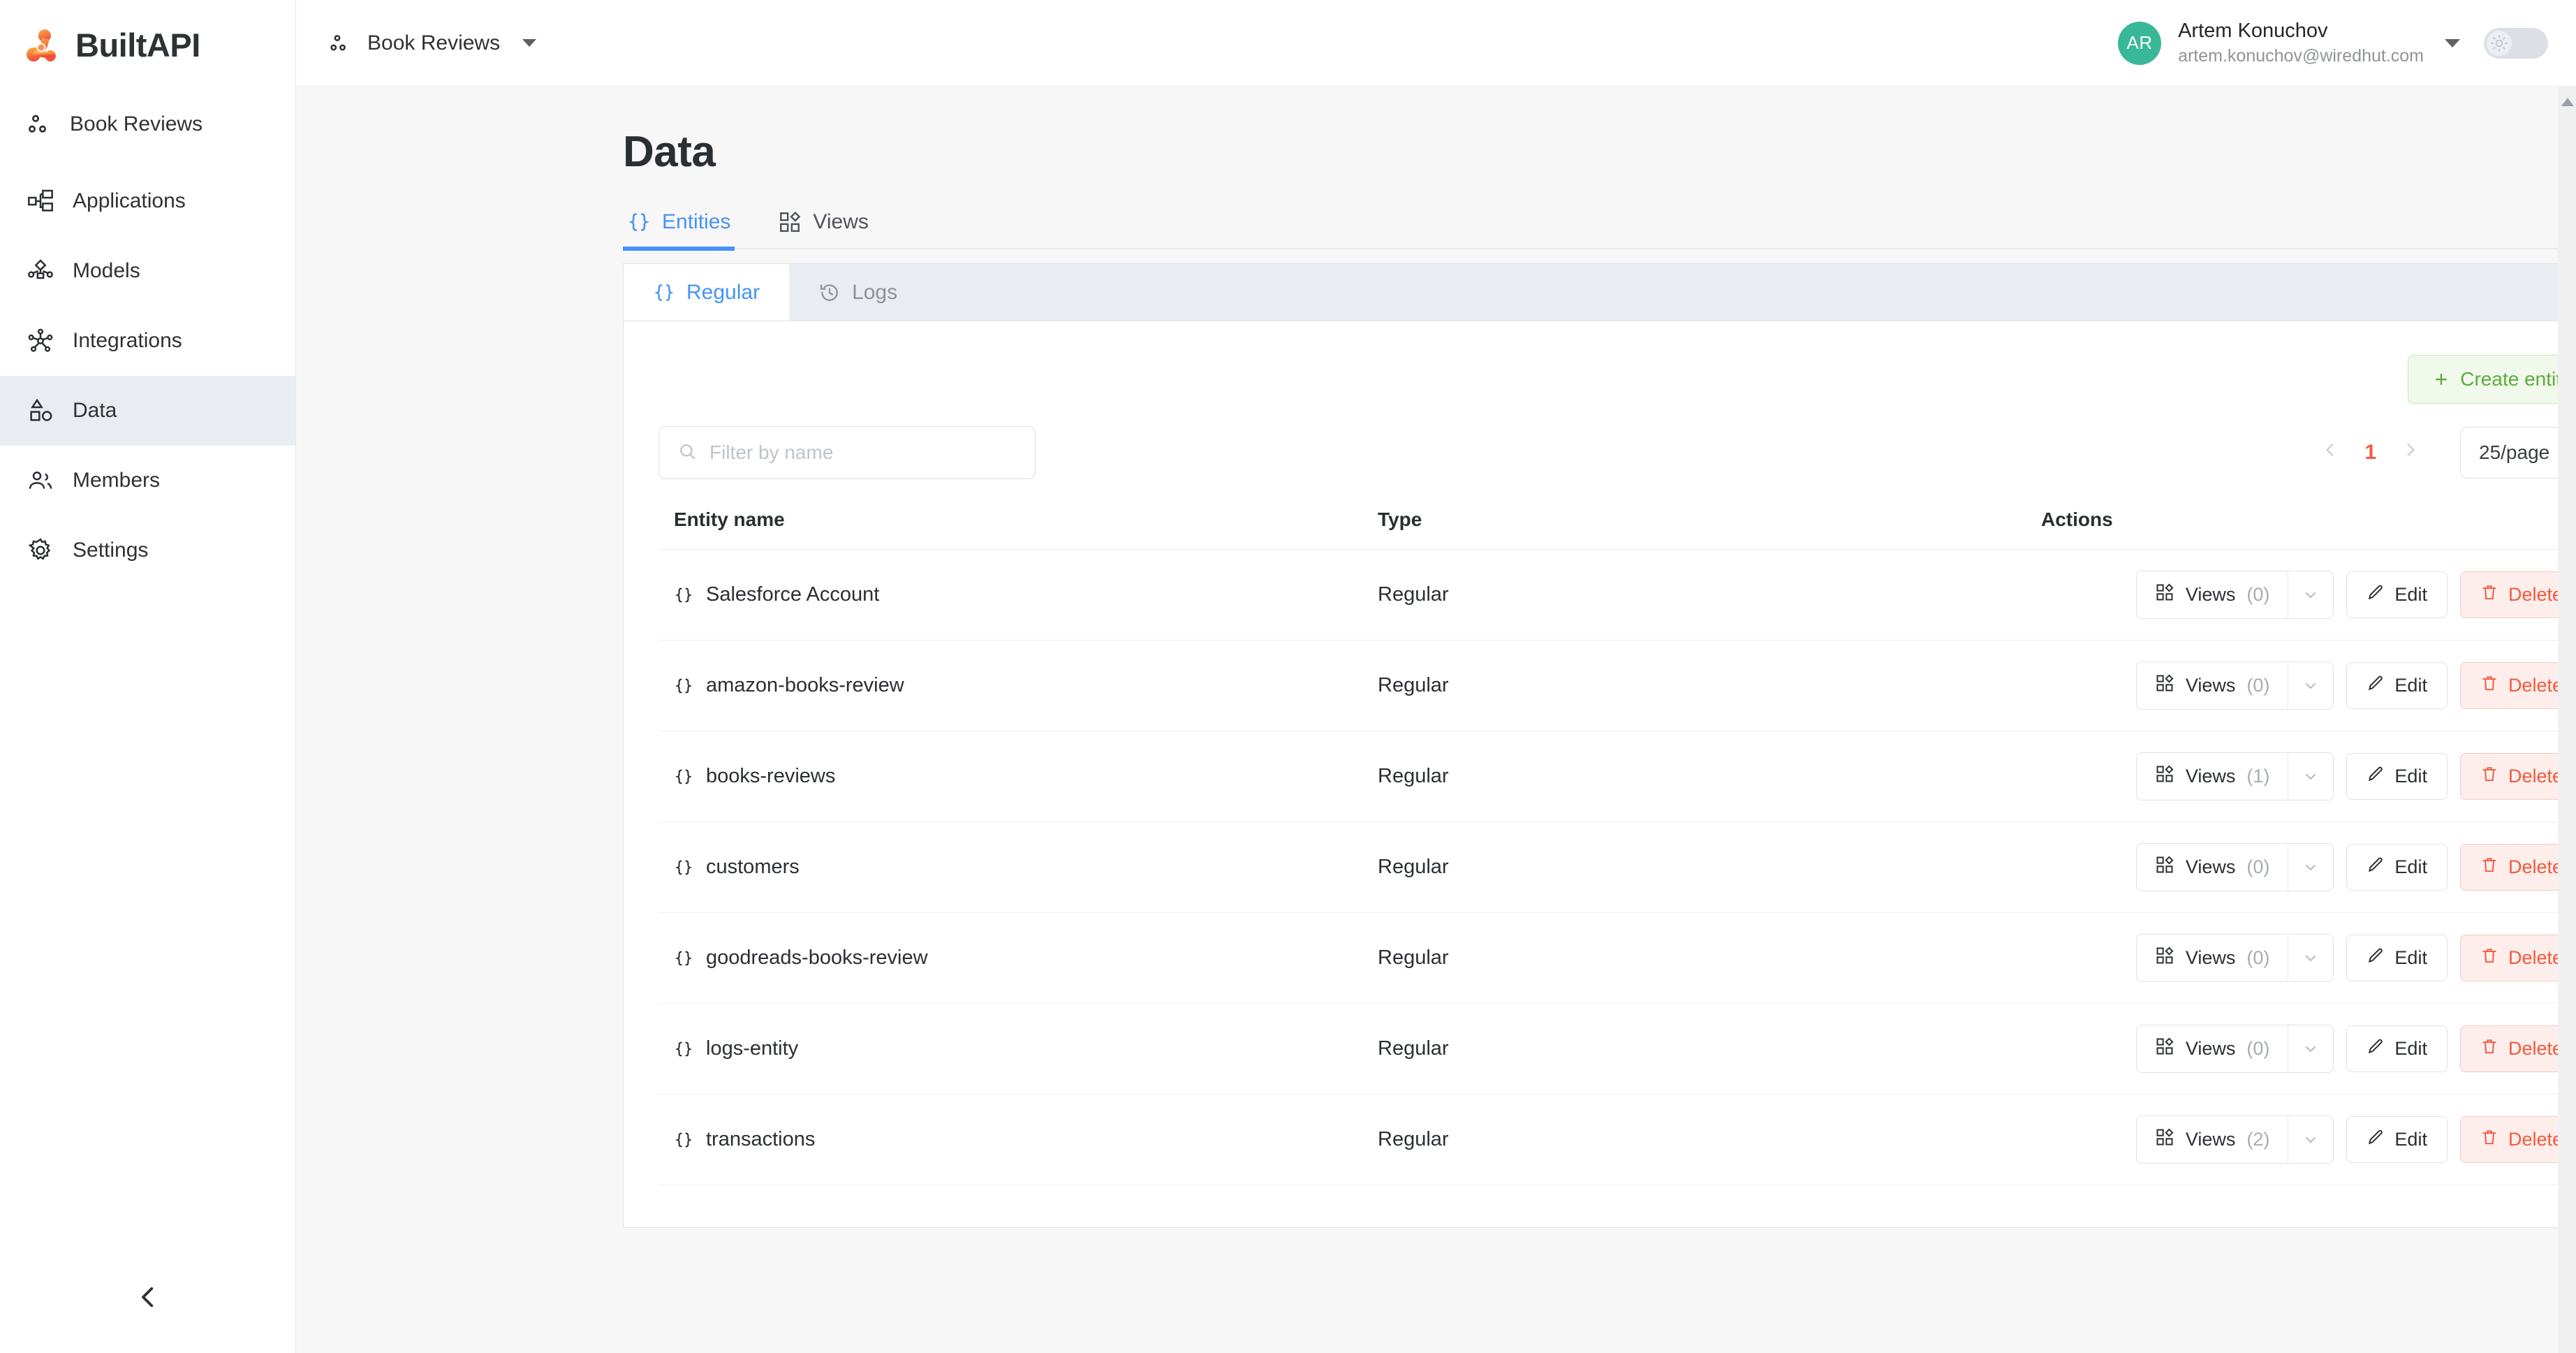  What do you see at coordinates (2499, 43) in the screenshot?
I see `sun-icon` at bounding box center [2499, 43].